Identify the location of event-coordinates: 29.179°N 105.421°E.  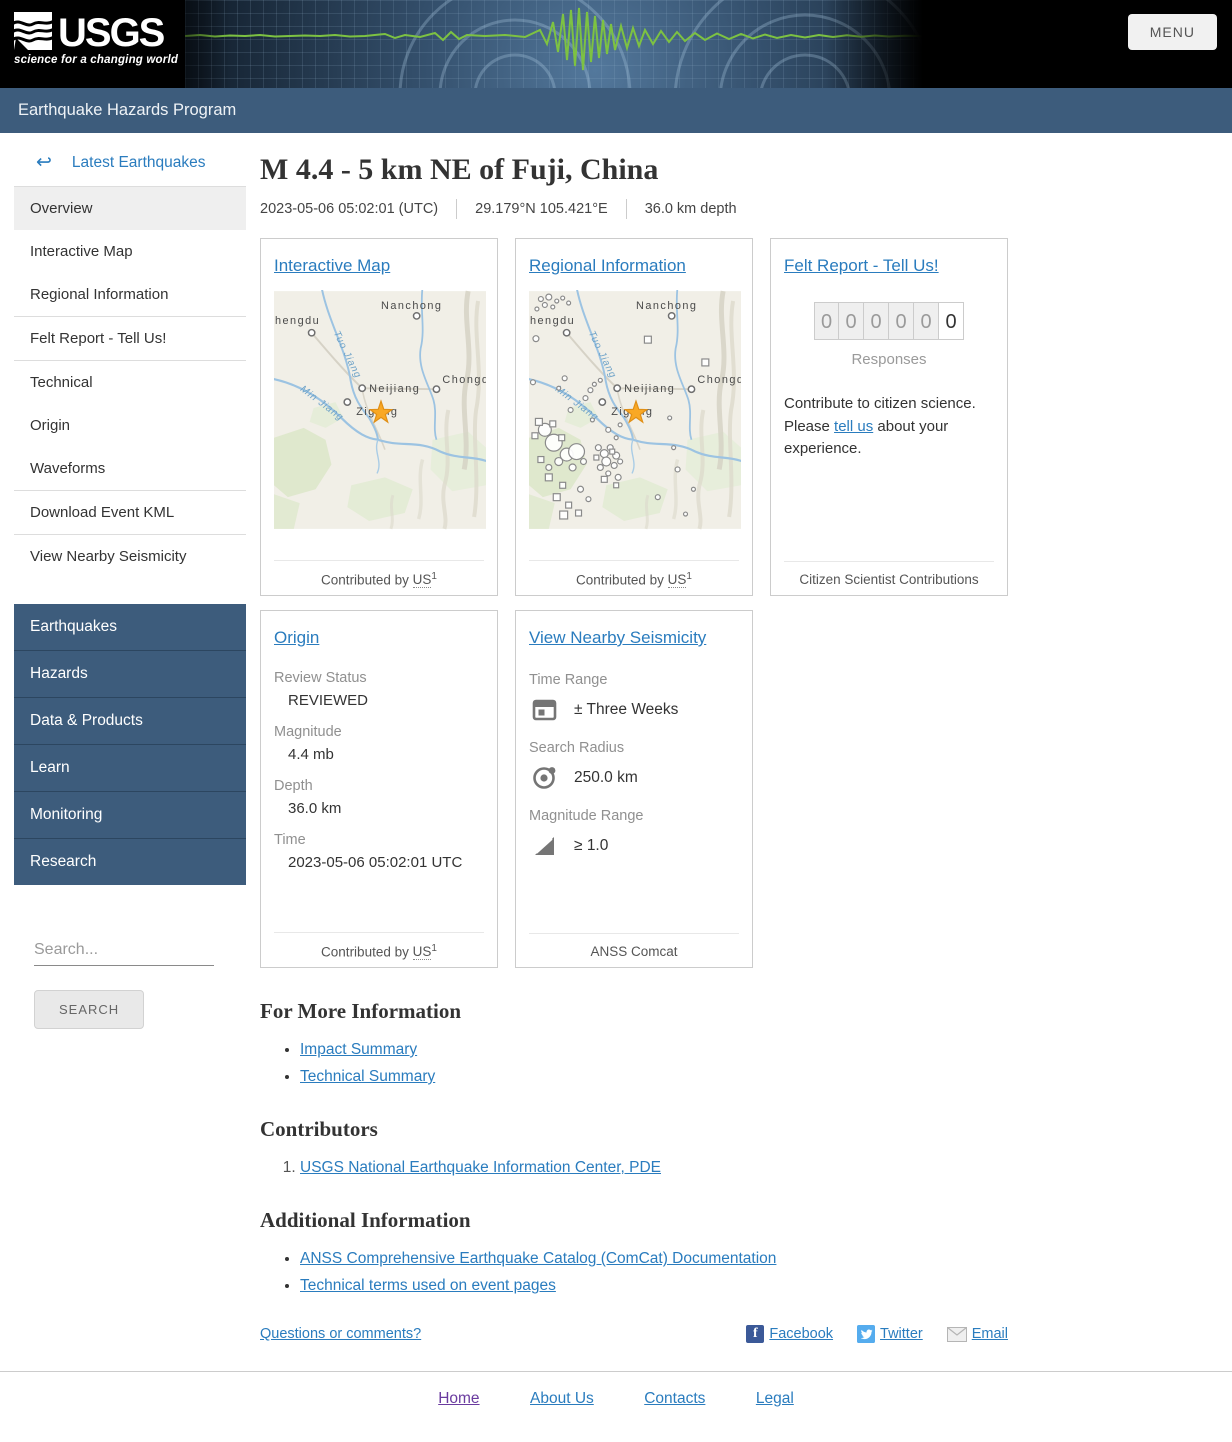
(541, 209).